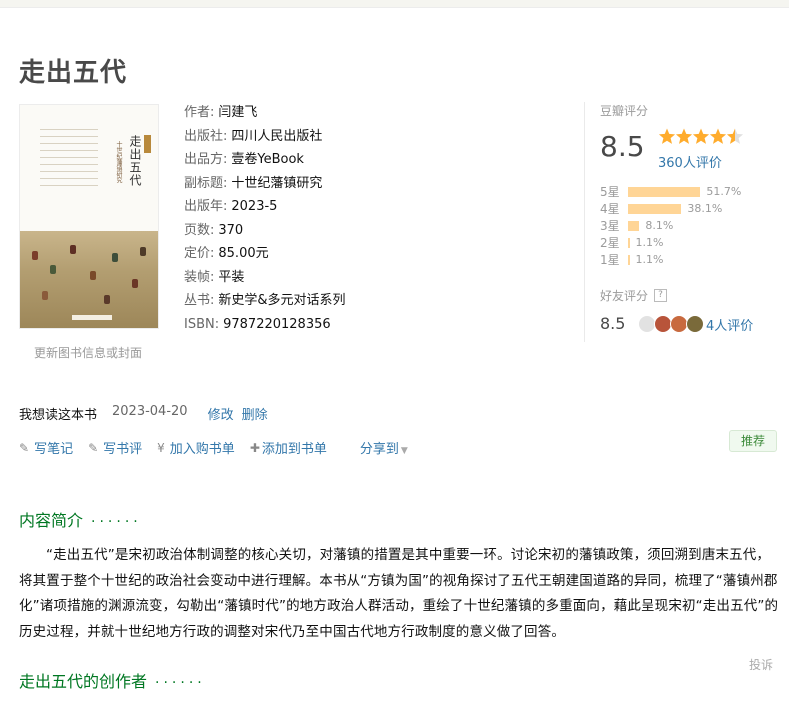 The image size is (789, 701). I want to click on rating-count-link: 360人评价, so click(690, 161).